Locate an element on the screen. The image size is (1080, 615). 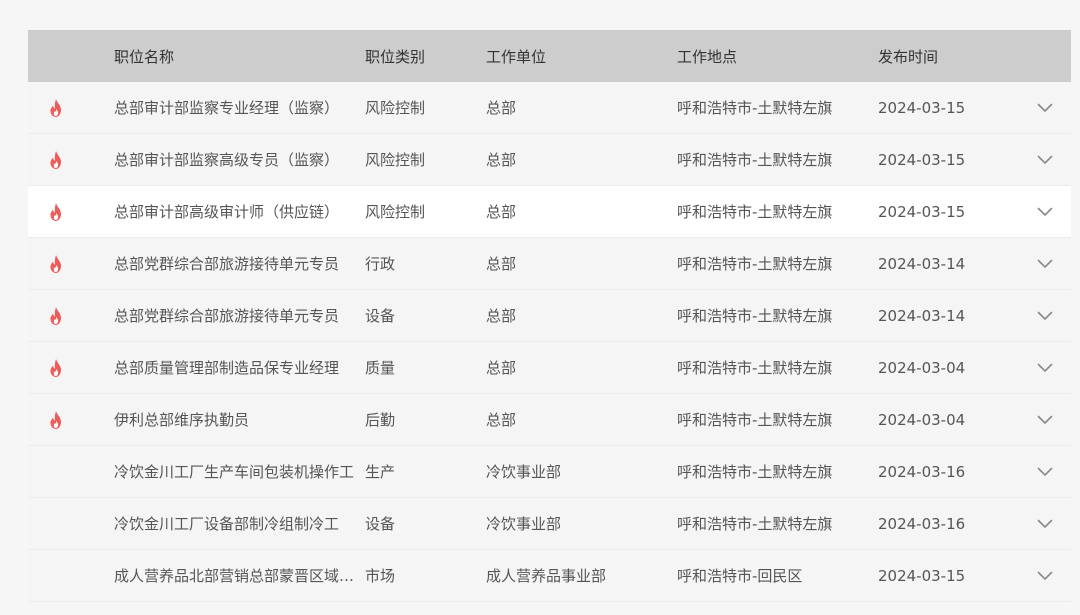
job-unit: 成人营养品事业部 is located at coordinates (546, 576).